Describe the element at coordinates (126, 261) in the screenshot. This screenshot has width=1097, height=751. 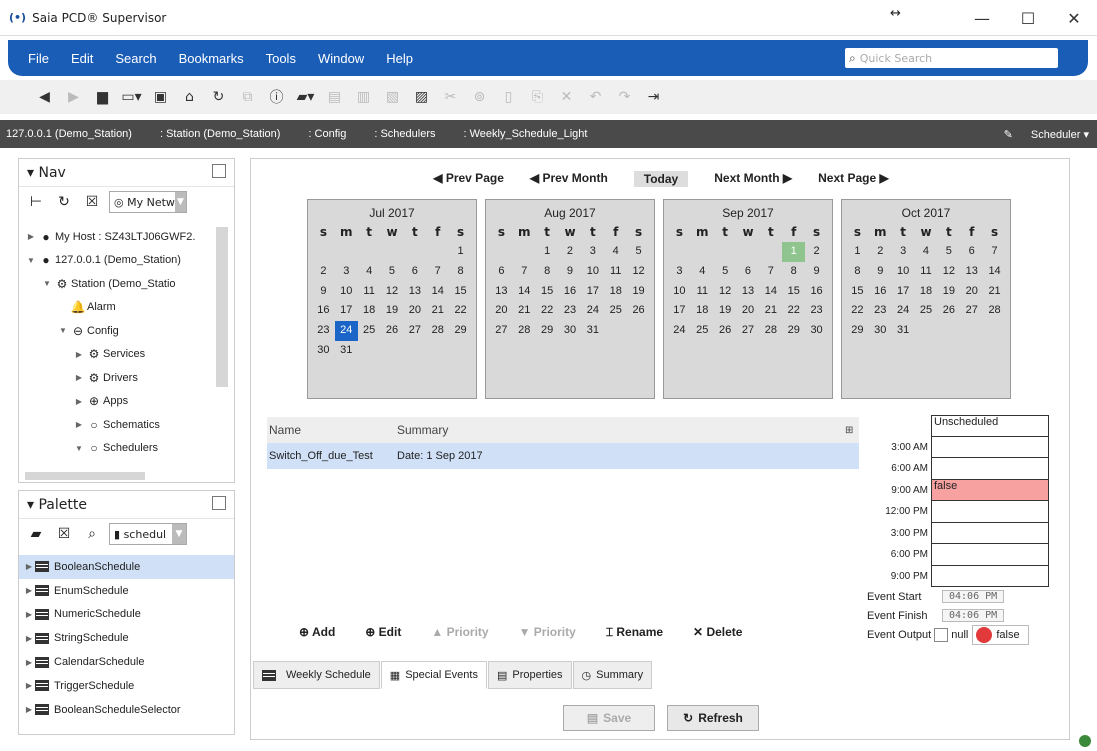
I see `tree-node: ▼ ● 127.0.0.1 (Demo_Station)` at that location.